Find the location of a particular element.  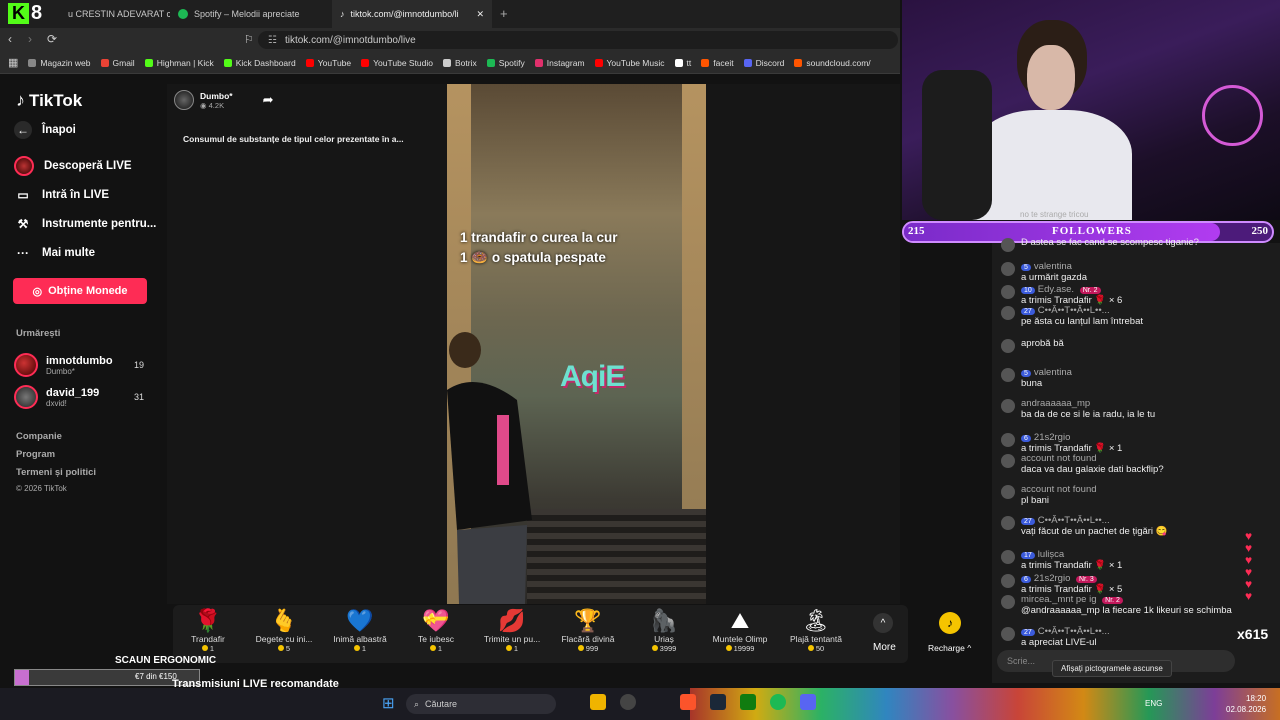

user-level-badge: 6 is located at coordinates (1026, 438).